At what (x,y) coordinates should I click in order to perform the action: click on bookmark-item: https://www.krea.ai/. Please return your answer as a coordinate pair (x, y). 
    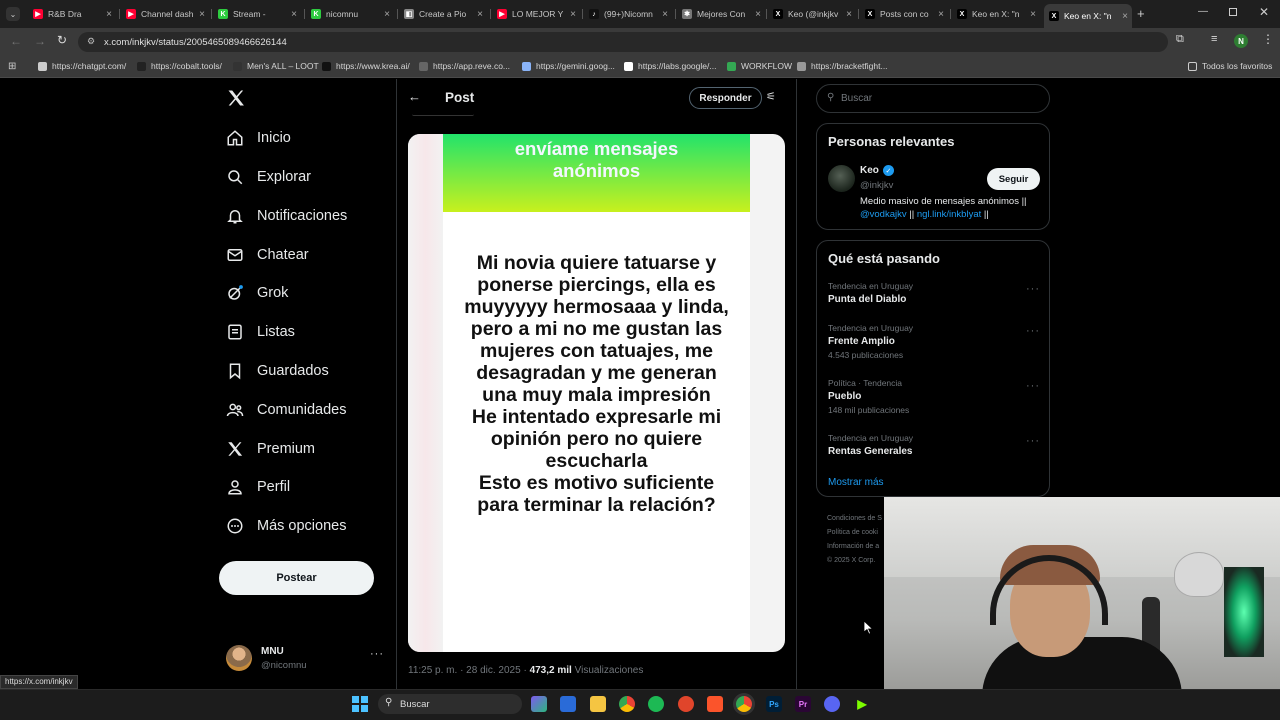
    Looking at the image, I should click on (366, 66).